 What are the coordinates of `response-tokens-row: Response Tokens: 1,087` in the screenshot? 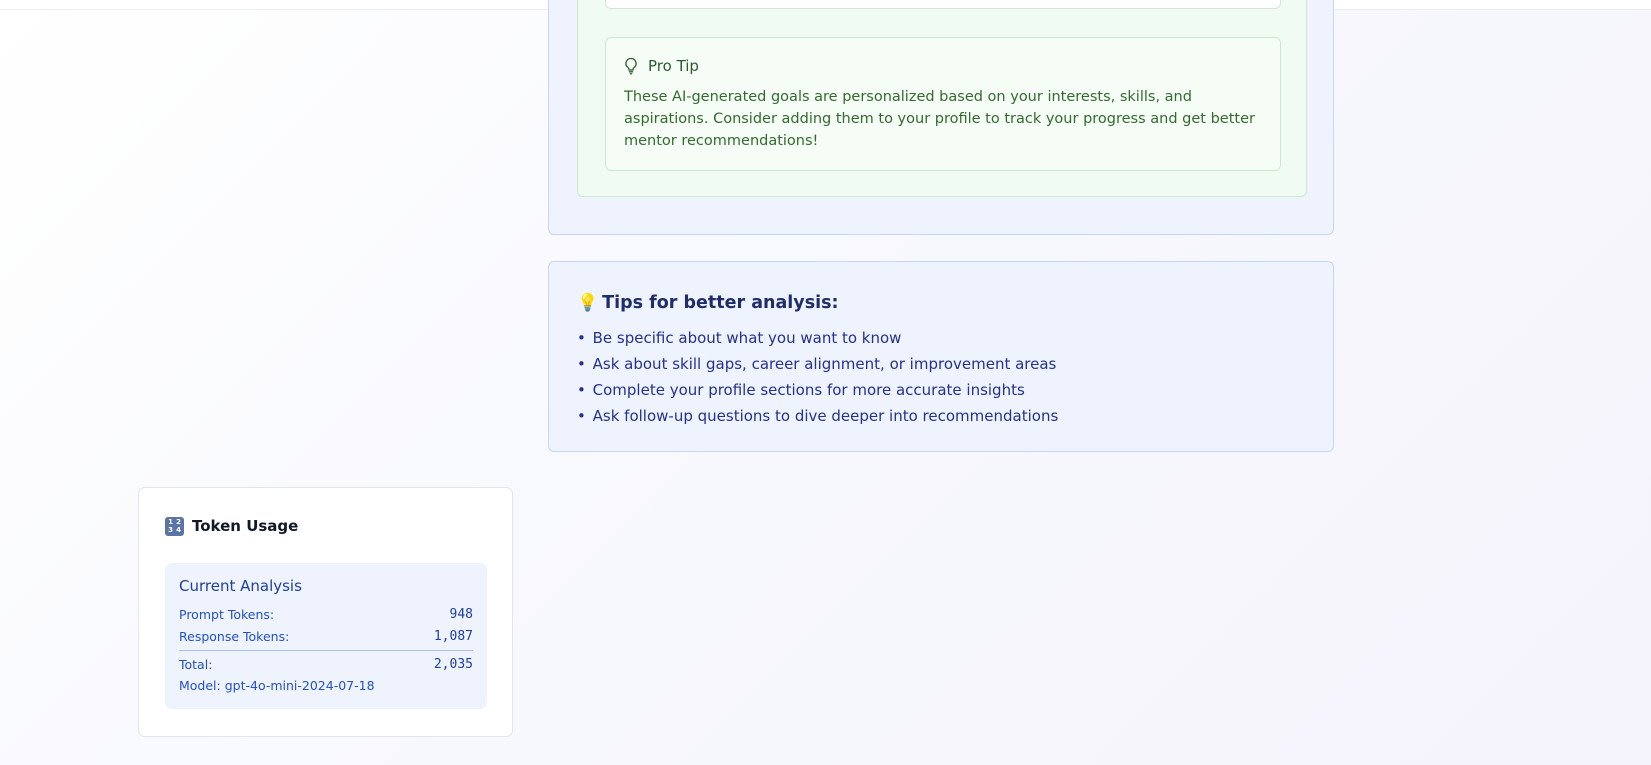 It's located at (326, 636).